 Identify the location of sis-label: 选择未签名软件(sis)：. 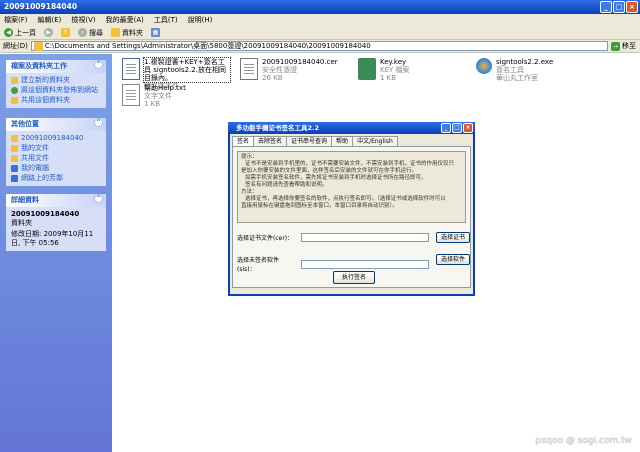
(258, 265).